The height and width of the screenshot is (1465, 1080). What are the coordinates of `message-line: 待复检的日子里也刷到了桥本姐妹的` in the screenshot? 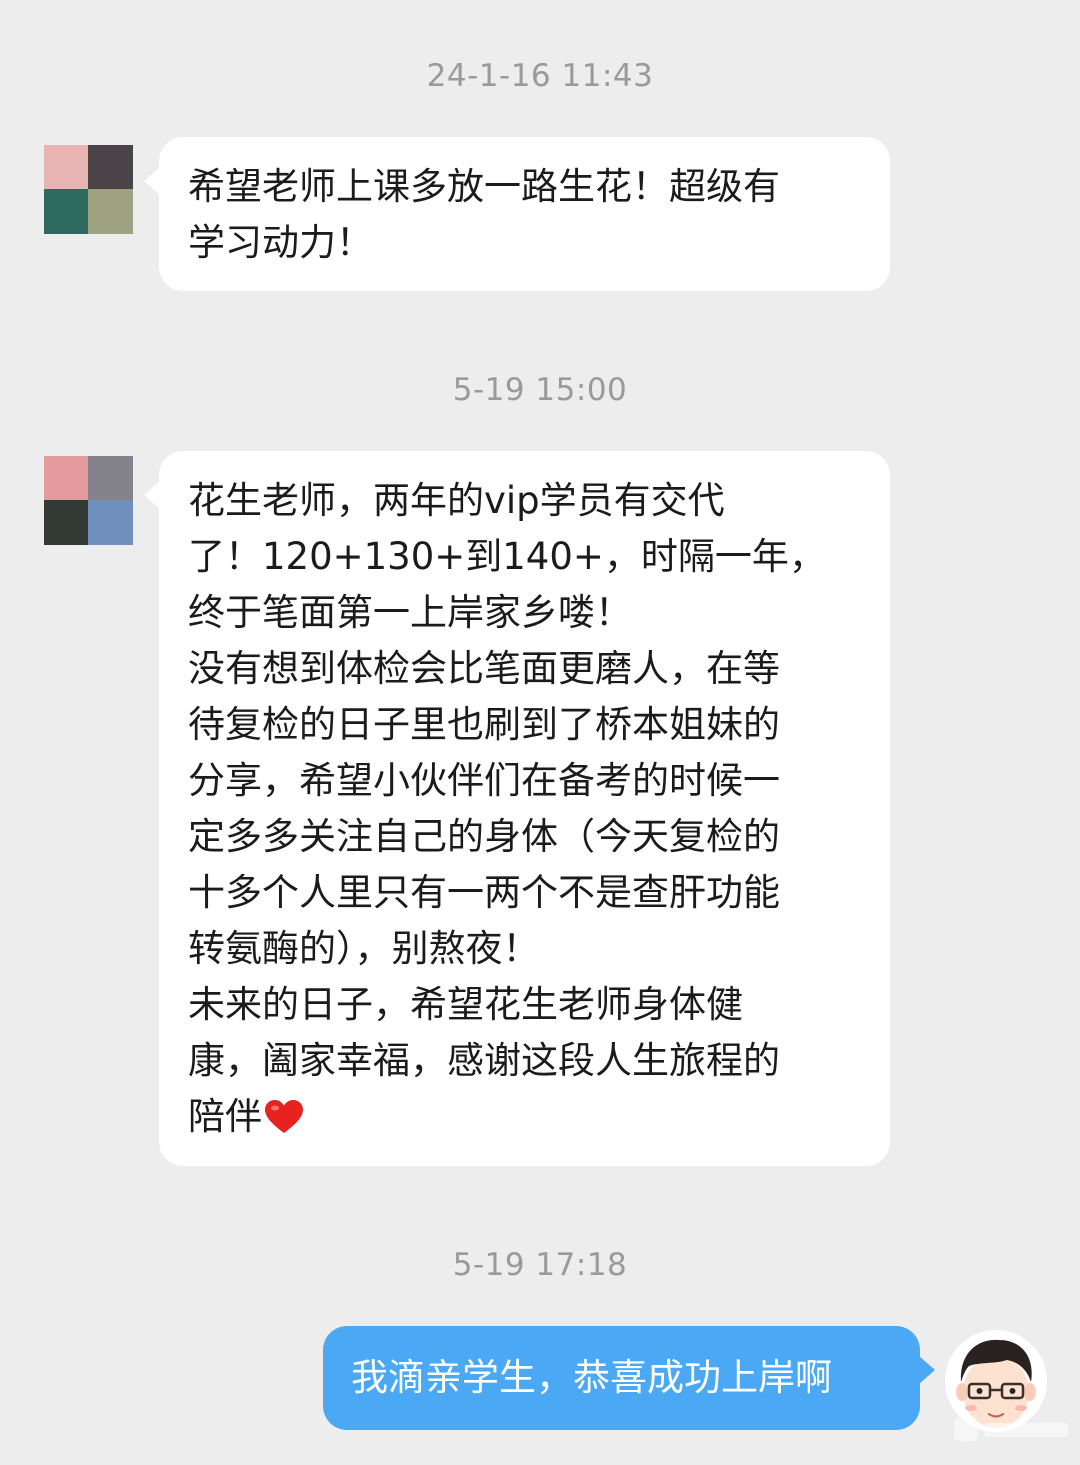 It's located at (484, 724).